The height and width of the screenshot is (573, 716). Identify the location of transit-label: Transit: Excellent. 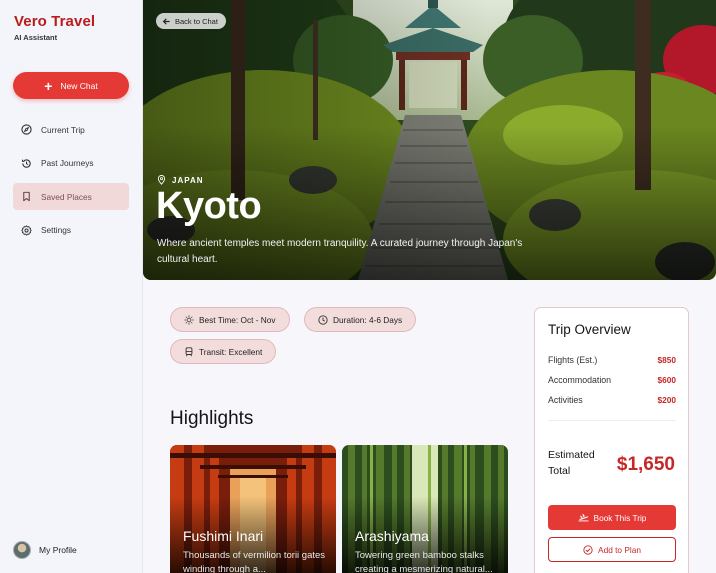
(231, 351).